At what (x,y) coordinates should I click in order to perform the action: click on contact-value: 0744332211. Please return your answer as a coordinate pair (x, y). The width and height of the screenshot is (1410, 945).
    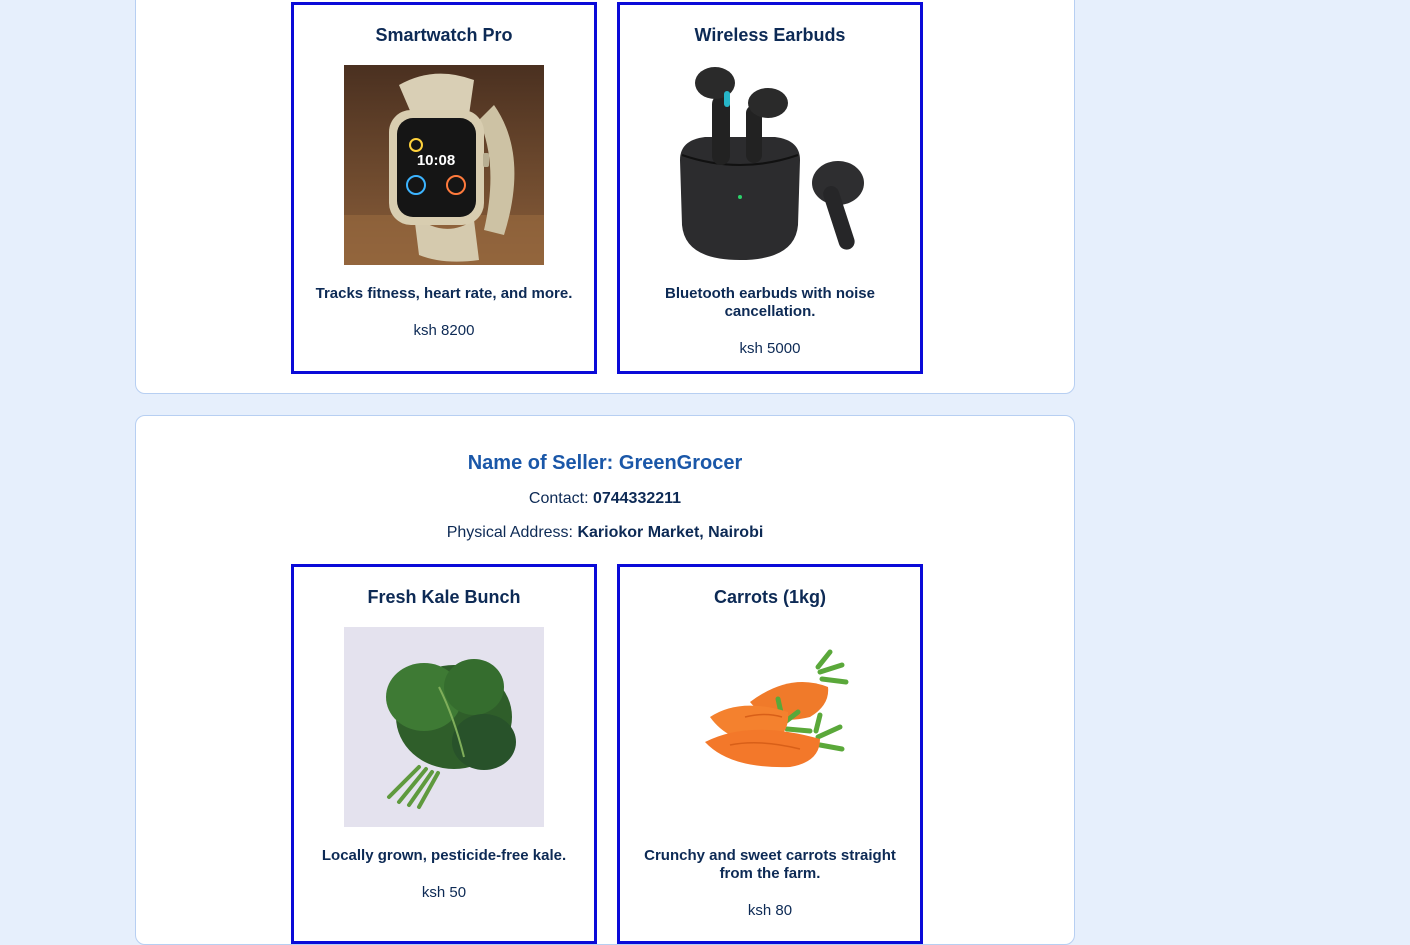
    Looking at the image, I should click on (637, 498).